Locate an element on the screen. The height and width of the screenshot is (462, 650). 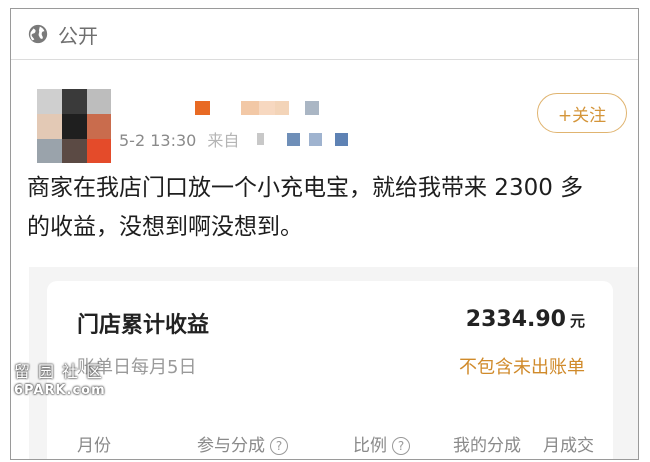
column-monthly-deal: 月成交 is located at coordinates (568, 446).